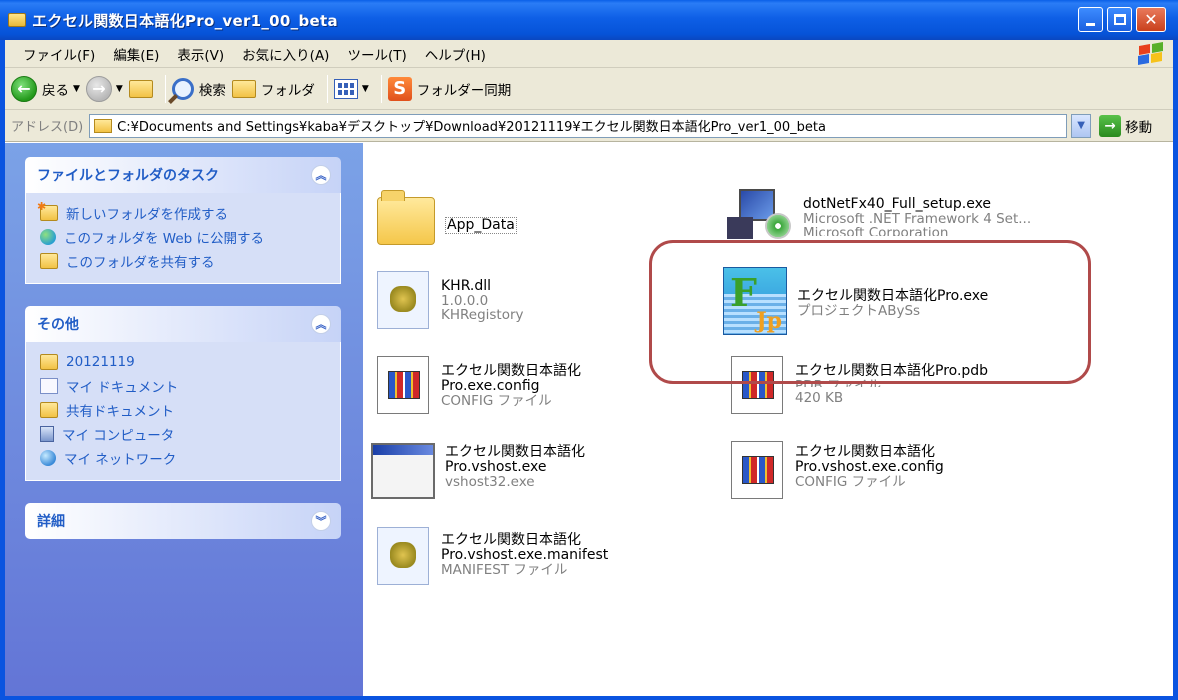 Image resolution: width=1178 pixels, height=700 pixels. I want to click on expand-chevron-icon: ︾, so click(321, 521).